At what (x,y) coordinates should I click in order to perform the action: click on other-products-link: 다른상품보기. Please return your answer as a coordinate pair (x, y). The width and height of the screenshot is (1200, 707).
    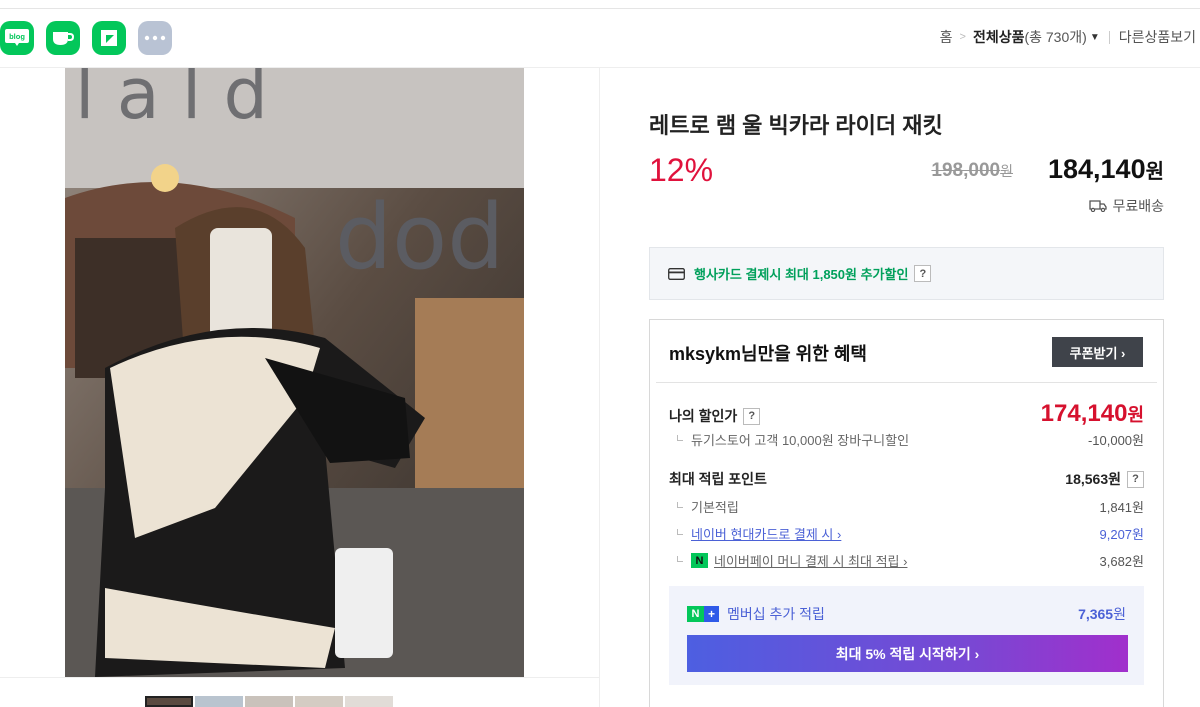
    Looking at the image, I should click on (1157, 37).